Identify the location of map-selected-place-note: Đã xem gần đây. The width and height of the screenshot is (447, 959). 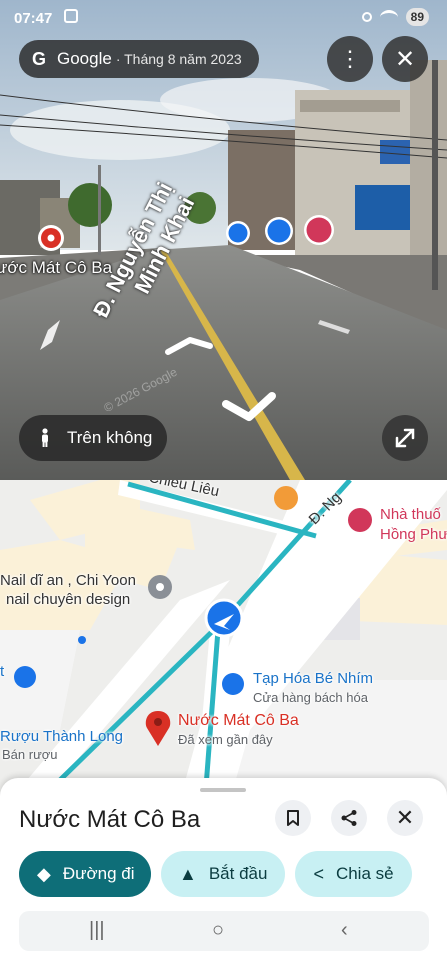
(225, 739).